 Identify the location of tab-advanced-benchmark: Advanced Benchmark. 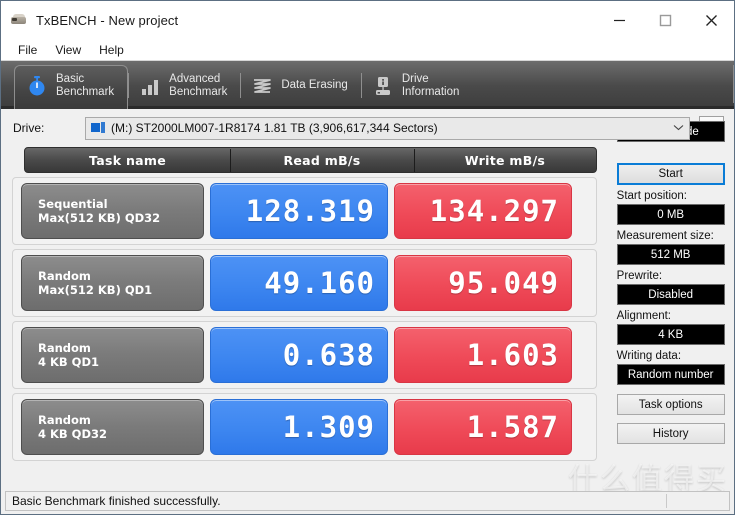
(184, 85).